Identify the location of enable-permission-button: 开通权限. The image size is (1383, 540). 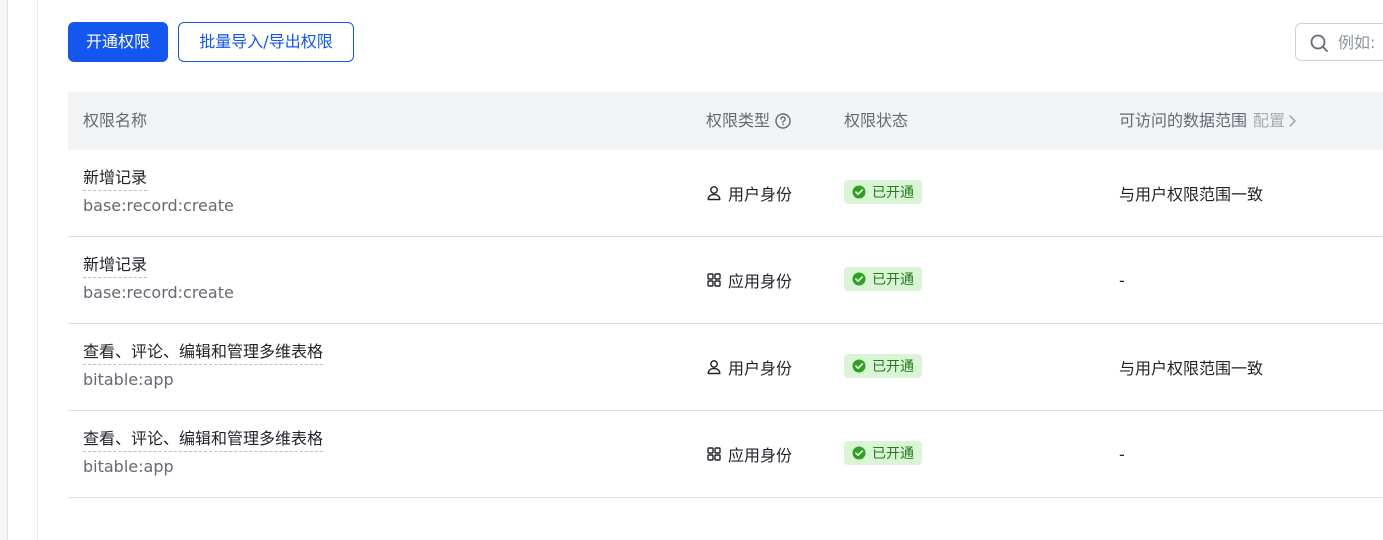
(118, 42).